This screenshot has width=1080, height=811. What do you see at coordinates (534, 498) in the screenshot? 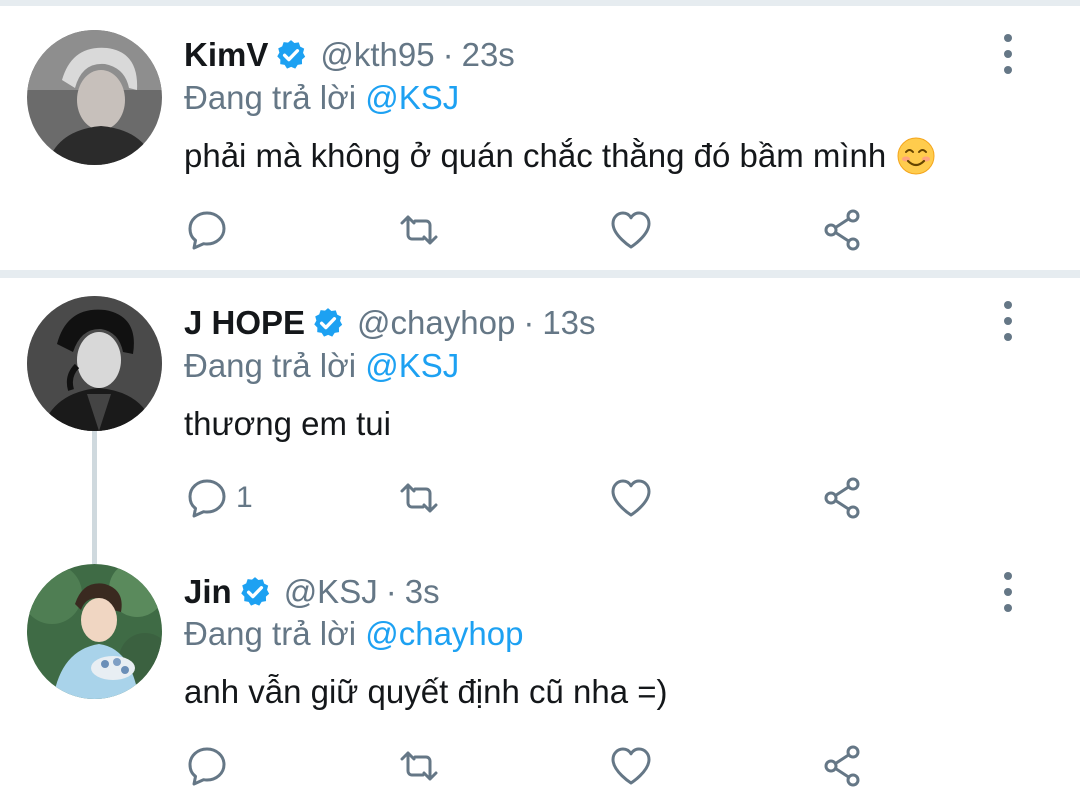
I see `tweet-actions: 1` at bounding box center [534, 498].